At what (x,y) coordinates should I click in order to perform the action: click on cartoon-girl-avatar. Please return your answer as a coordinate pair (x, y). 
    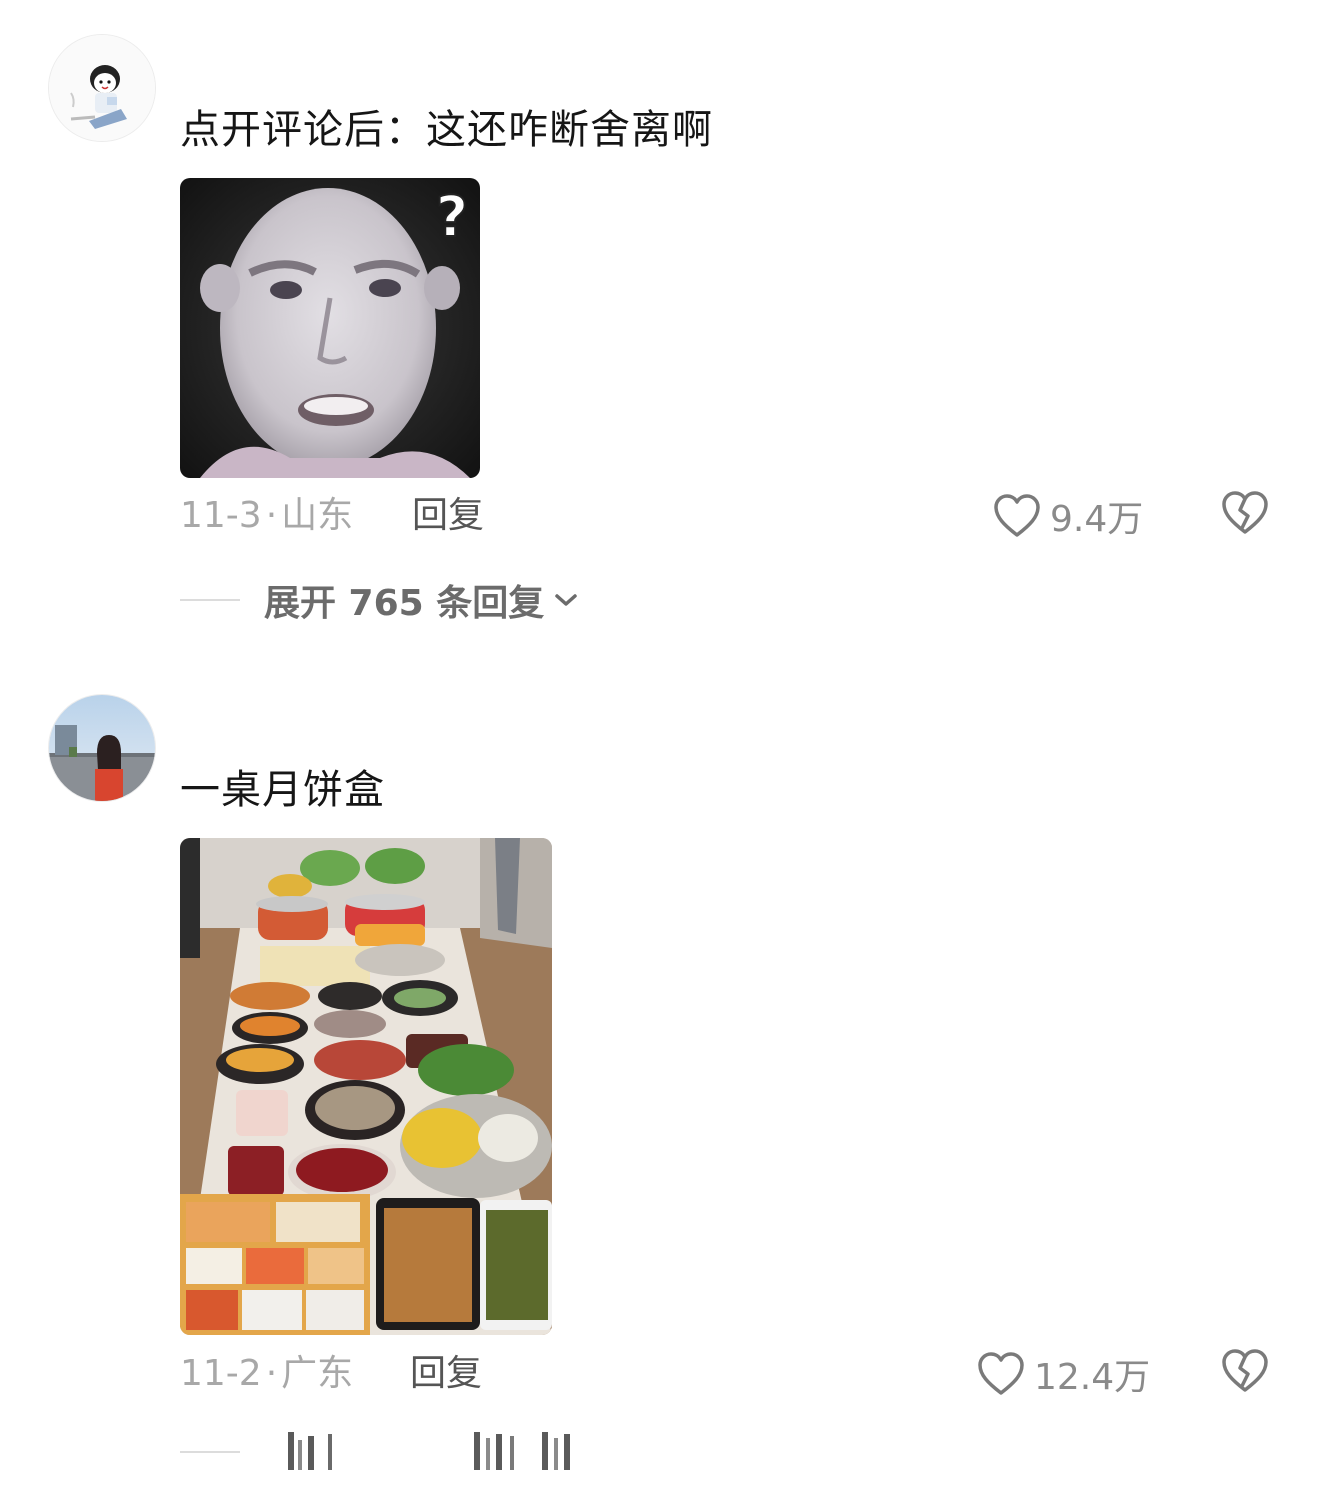
    Looking at the image, I should click on (102, 88).